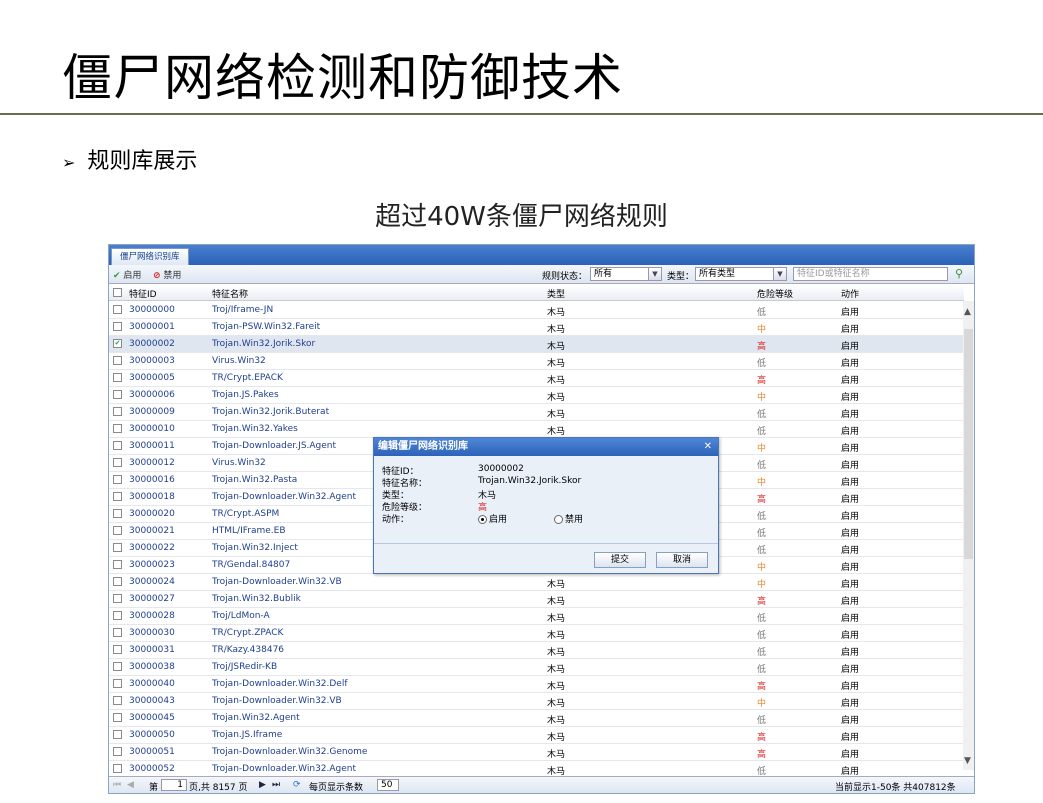 The image size is (1043, 803). What do you see at coordinates (143, 293) in the screenshot?
I see `col-header-id: 特征ID` at bounding box center [143, 293].